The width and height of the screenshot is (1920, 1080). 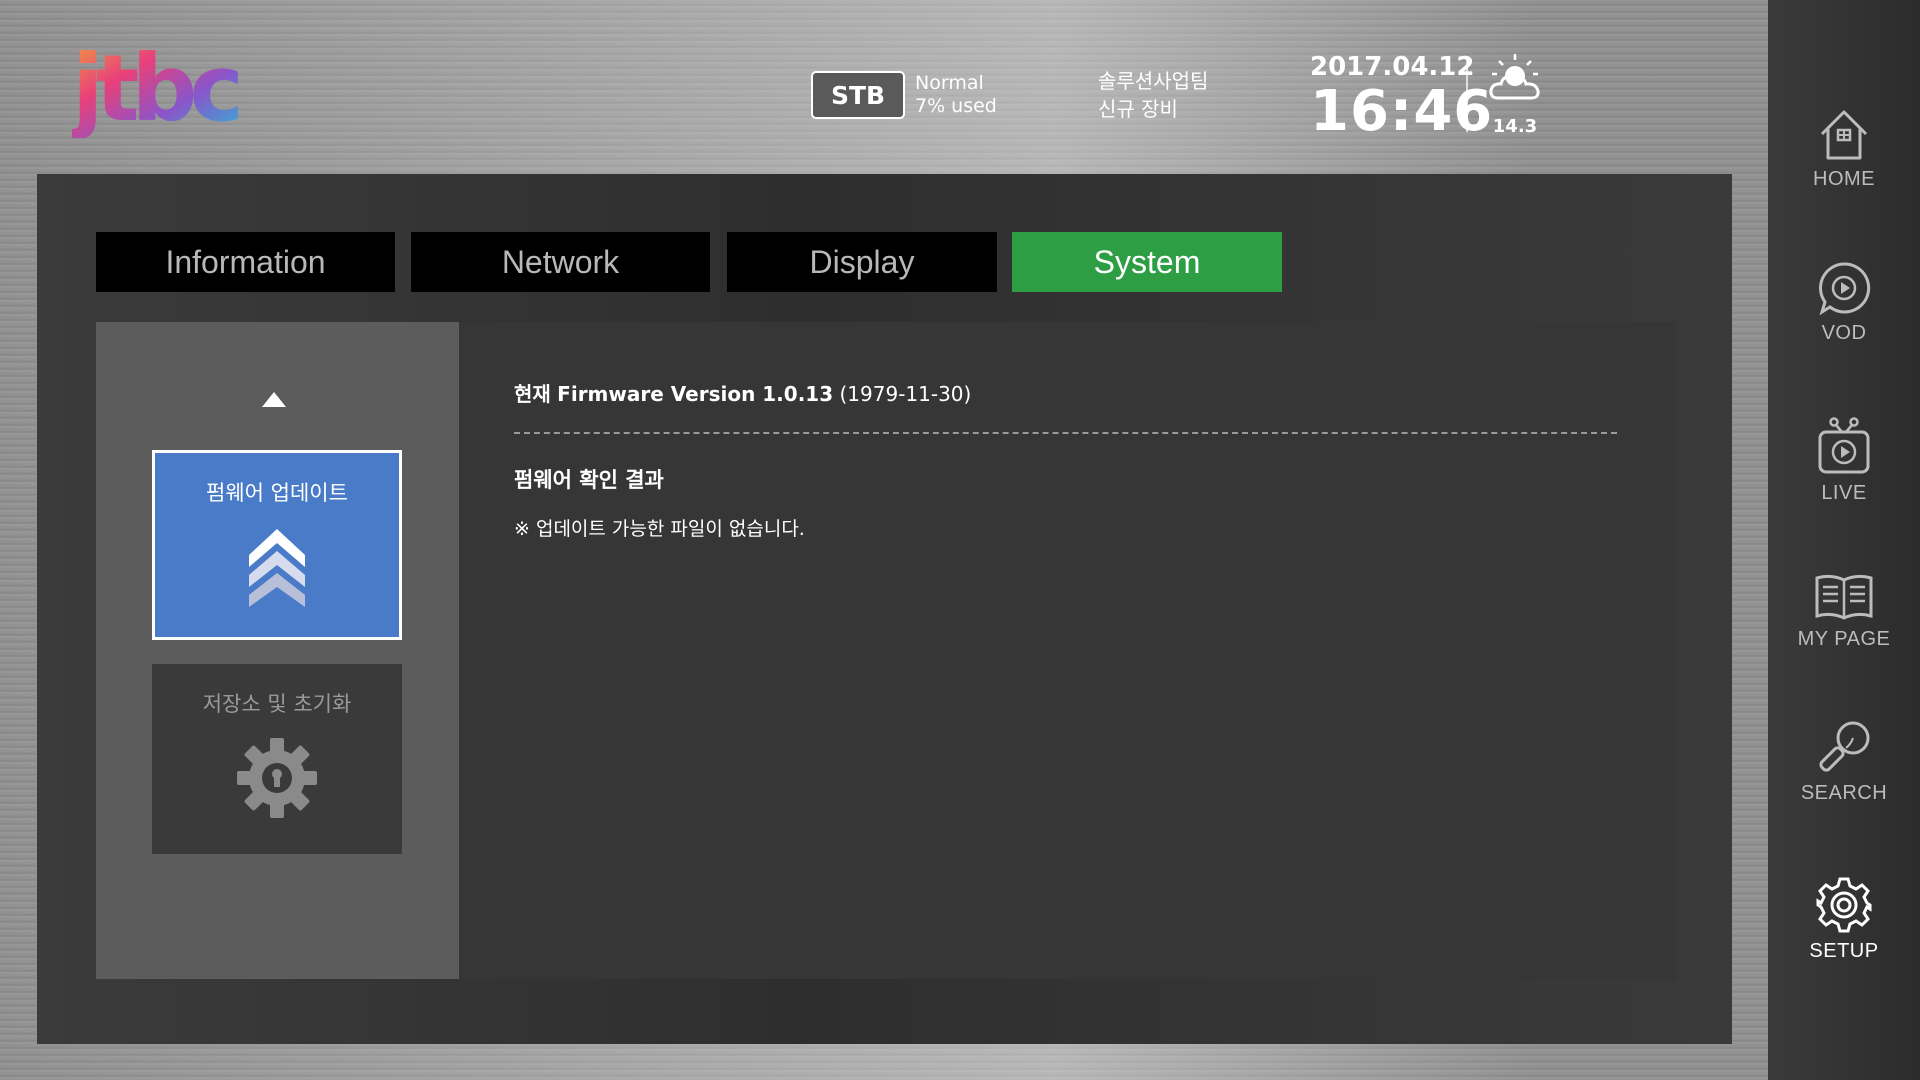 I want to click on check-result-title: 펌웨어 확인 결과, so click(x=589, y=480).